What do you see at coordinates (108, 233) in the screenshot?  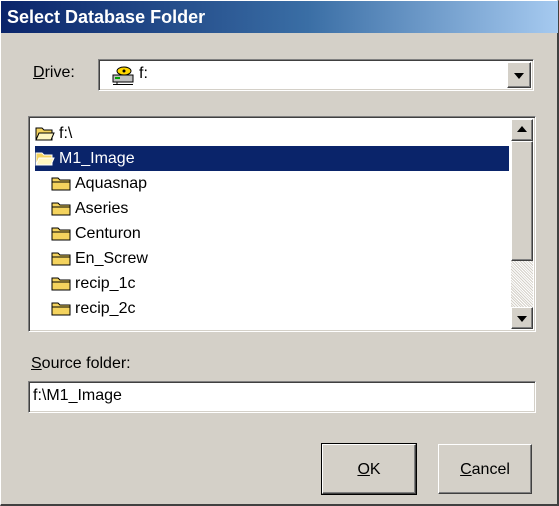 I see `list-item-label: Centuron` at bounding box center [108, 233].